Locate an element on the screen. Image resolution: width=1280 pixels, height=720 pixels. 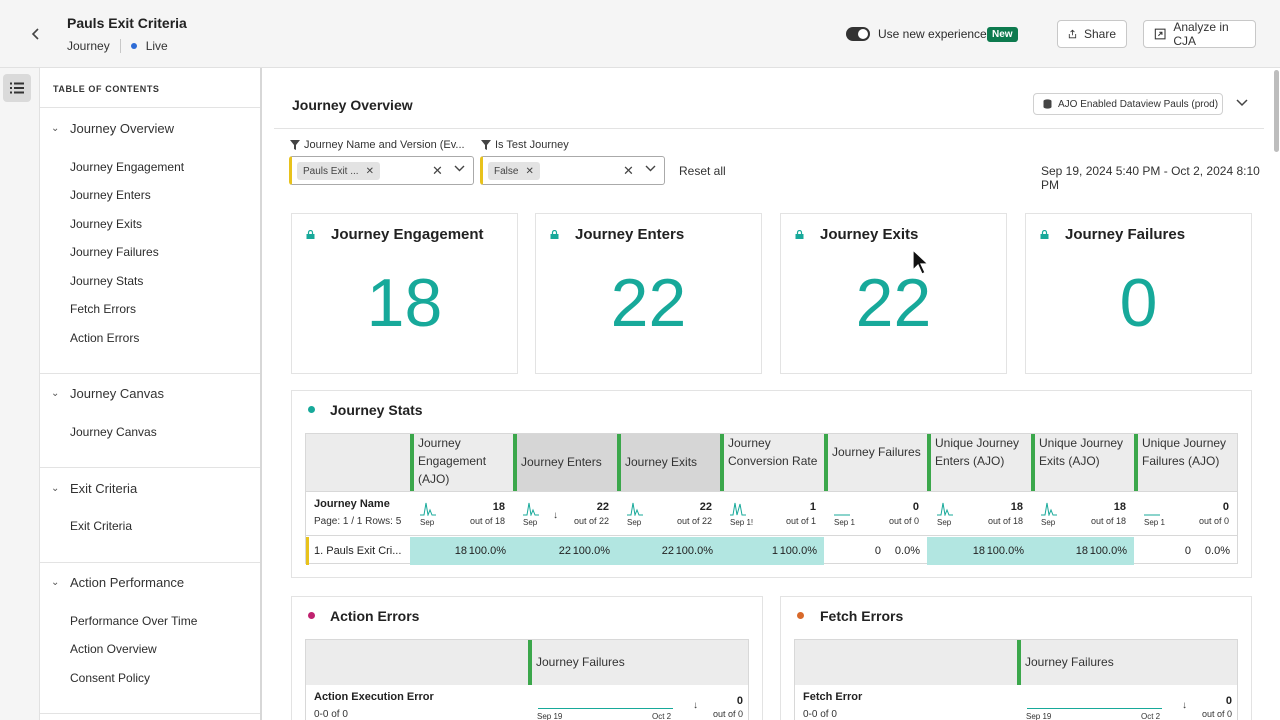
reset-all-button: Reset all is located at coordinates (702, 171).